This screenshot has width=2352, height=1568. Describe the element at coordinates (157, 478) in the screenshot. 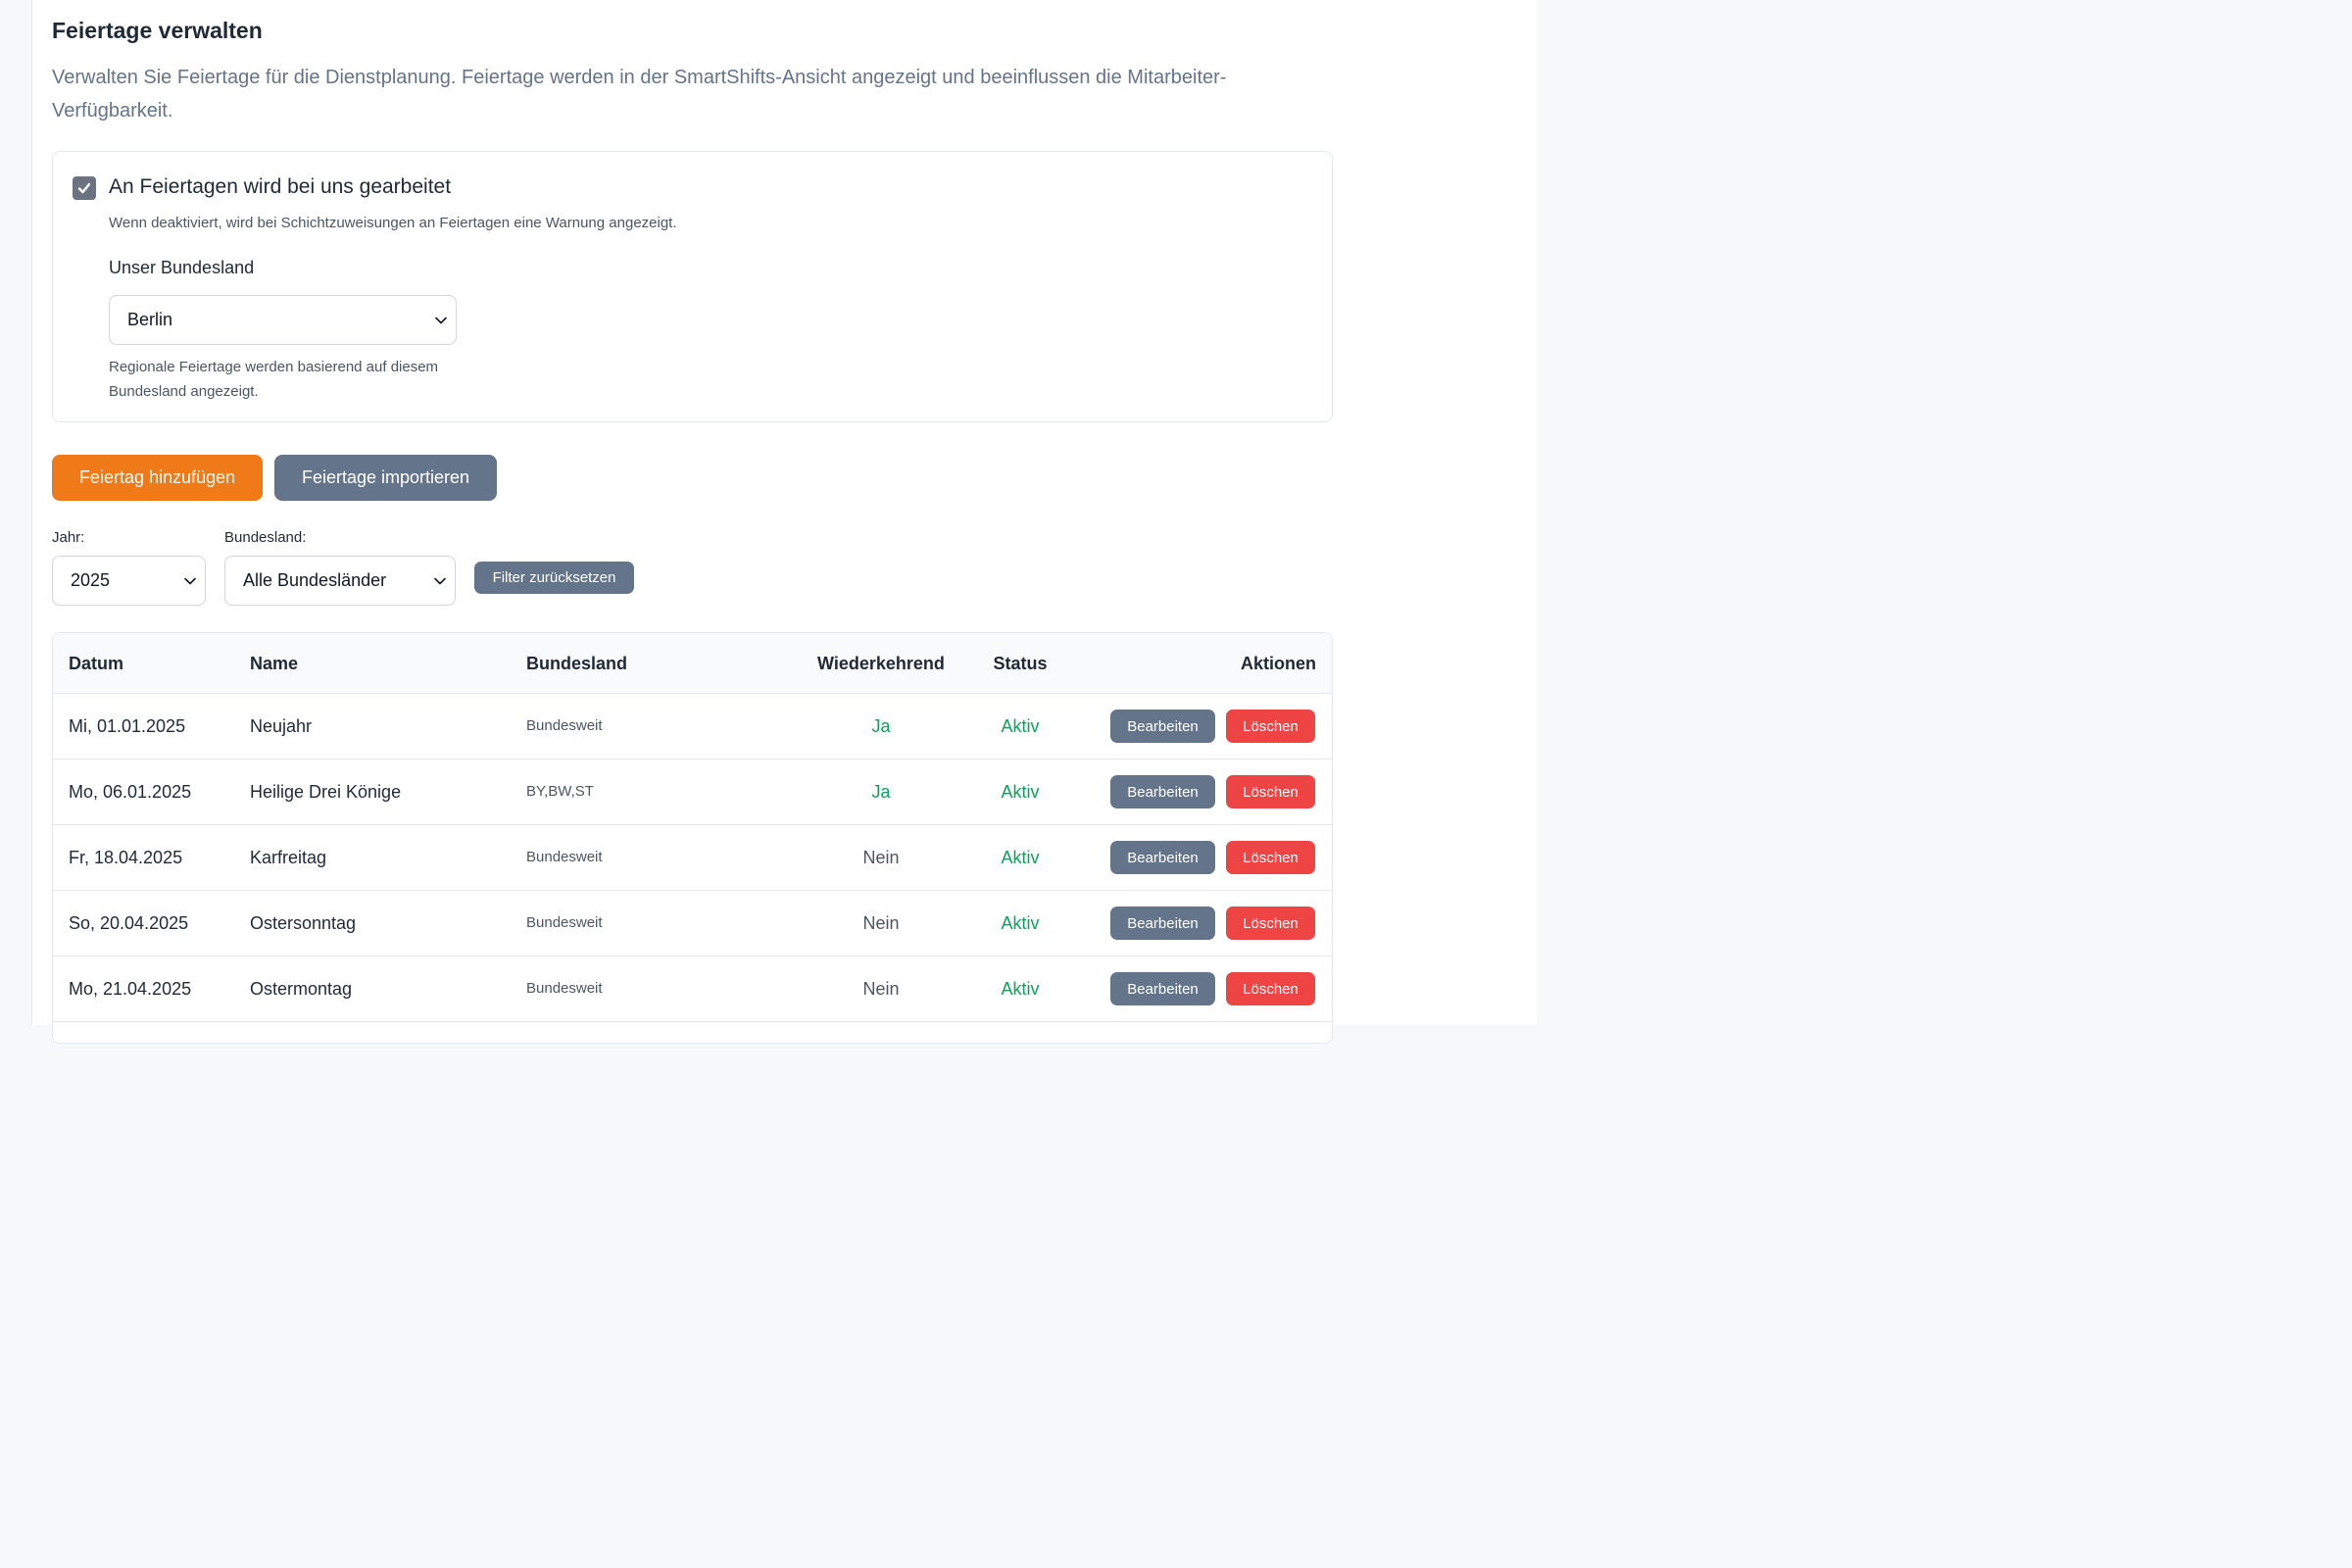

I see `add-holiday-button: Feiertag hinzufügen` at that location.